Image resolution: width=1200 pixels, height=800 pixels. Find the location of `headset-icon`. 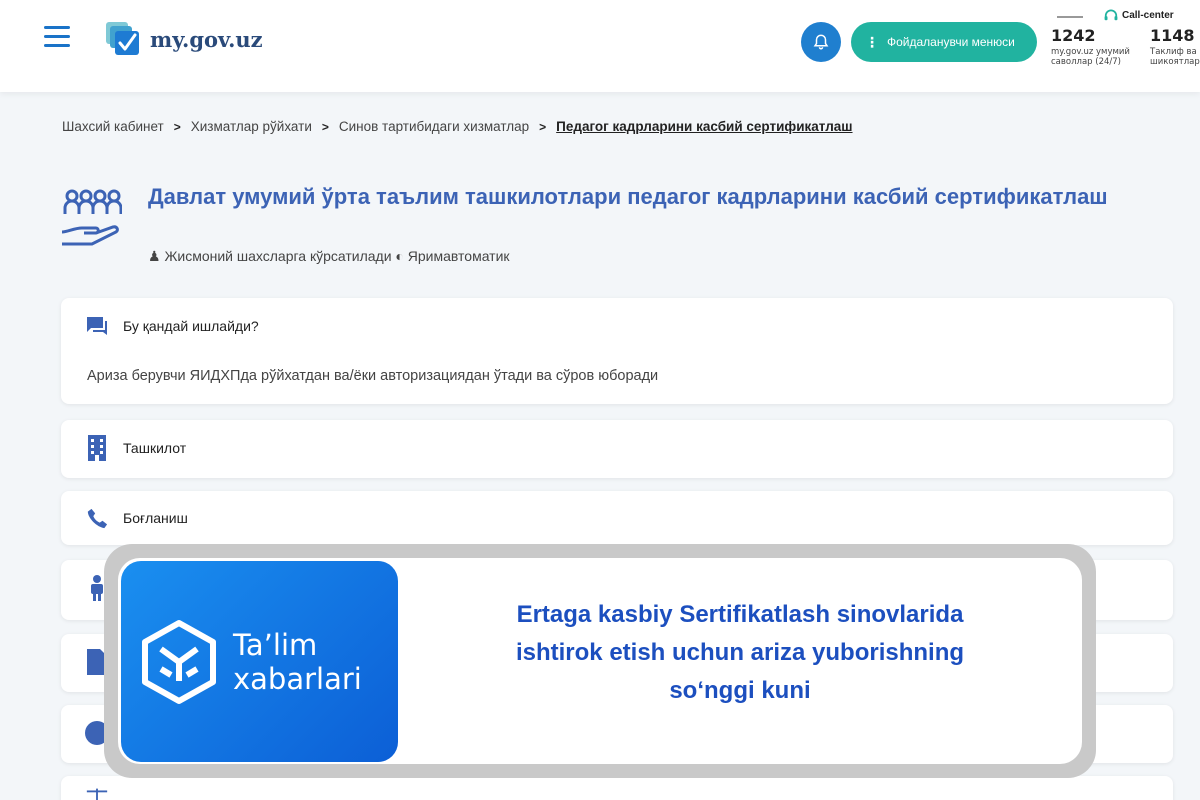

headset-icon is located at coordinates (1111, 15).